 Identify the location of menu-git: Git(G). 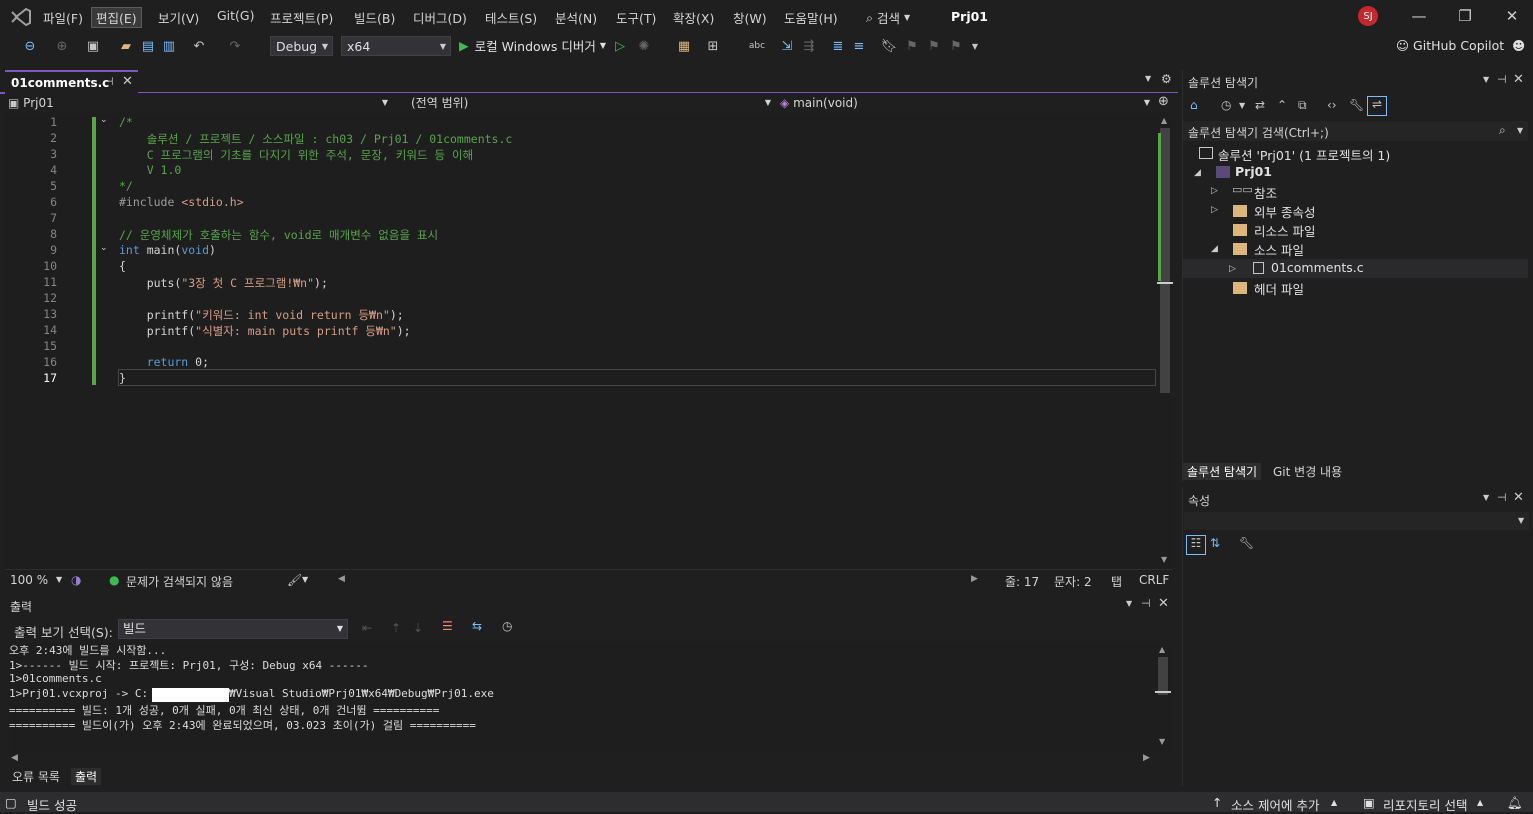
(236, 15).